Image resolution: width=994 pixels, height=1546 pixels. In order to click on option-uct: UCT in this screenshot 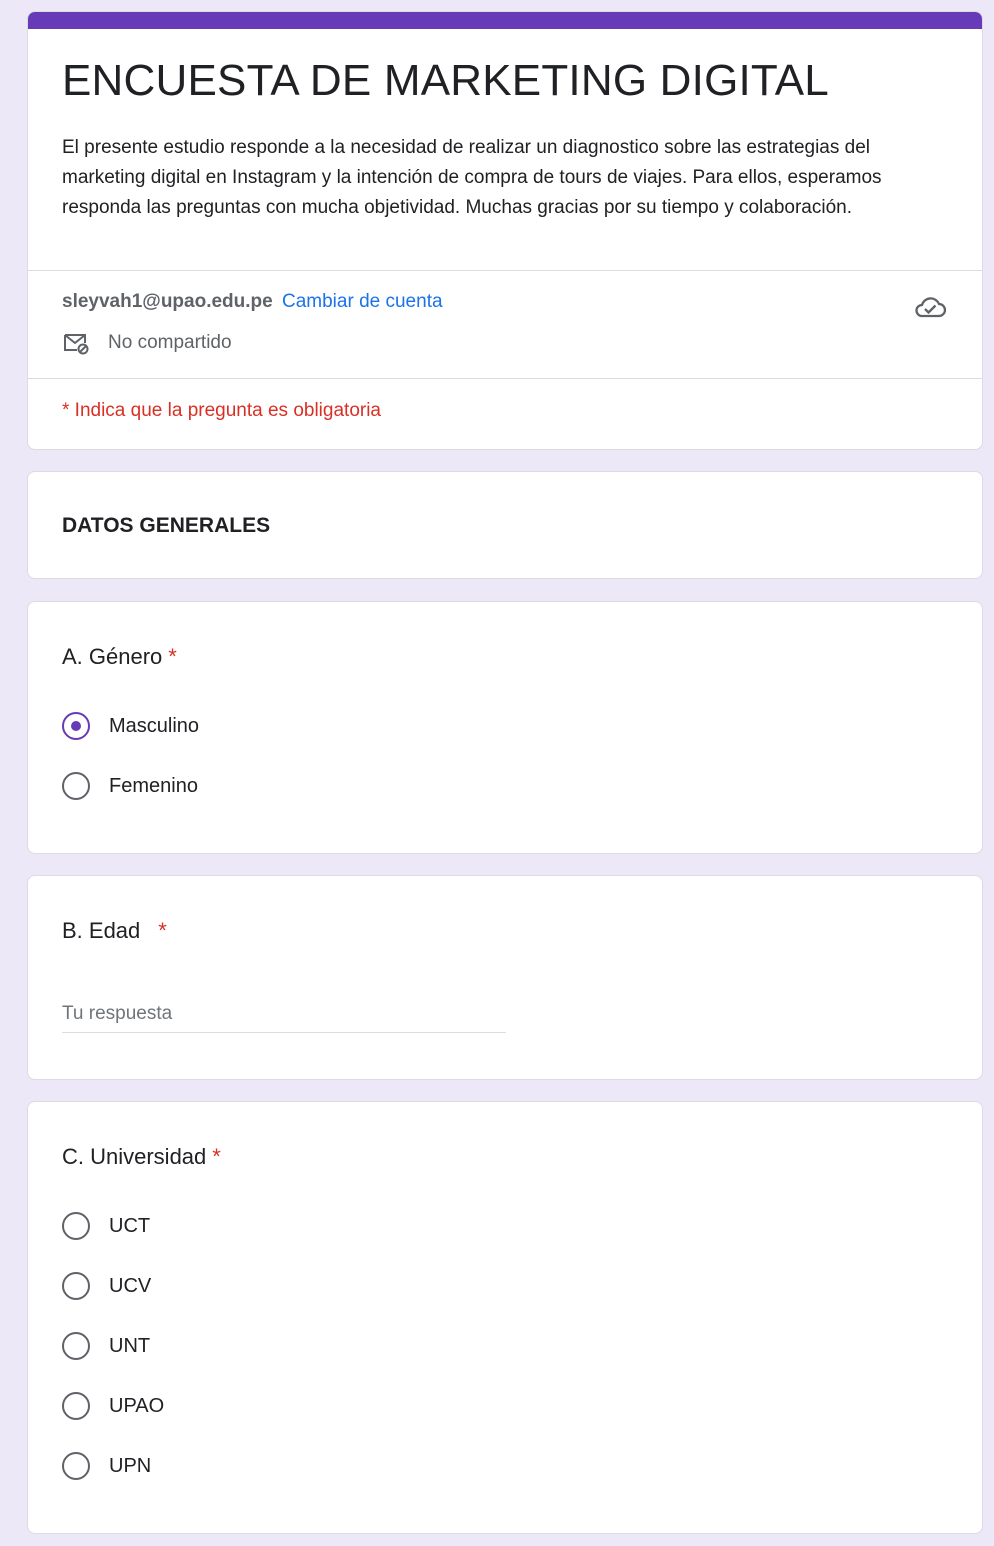, I will do `click(106, 1226)`.